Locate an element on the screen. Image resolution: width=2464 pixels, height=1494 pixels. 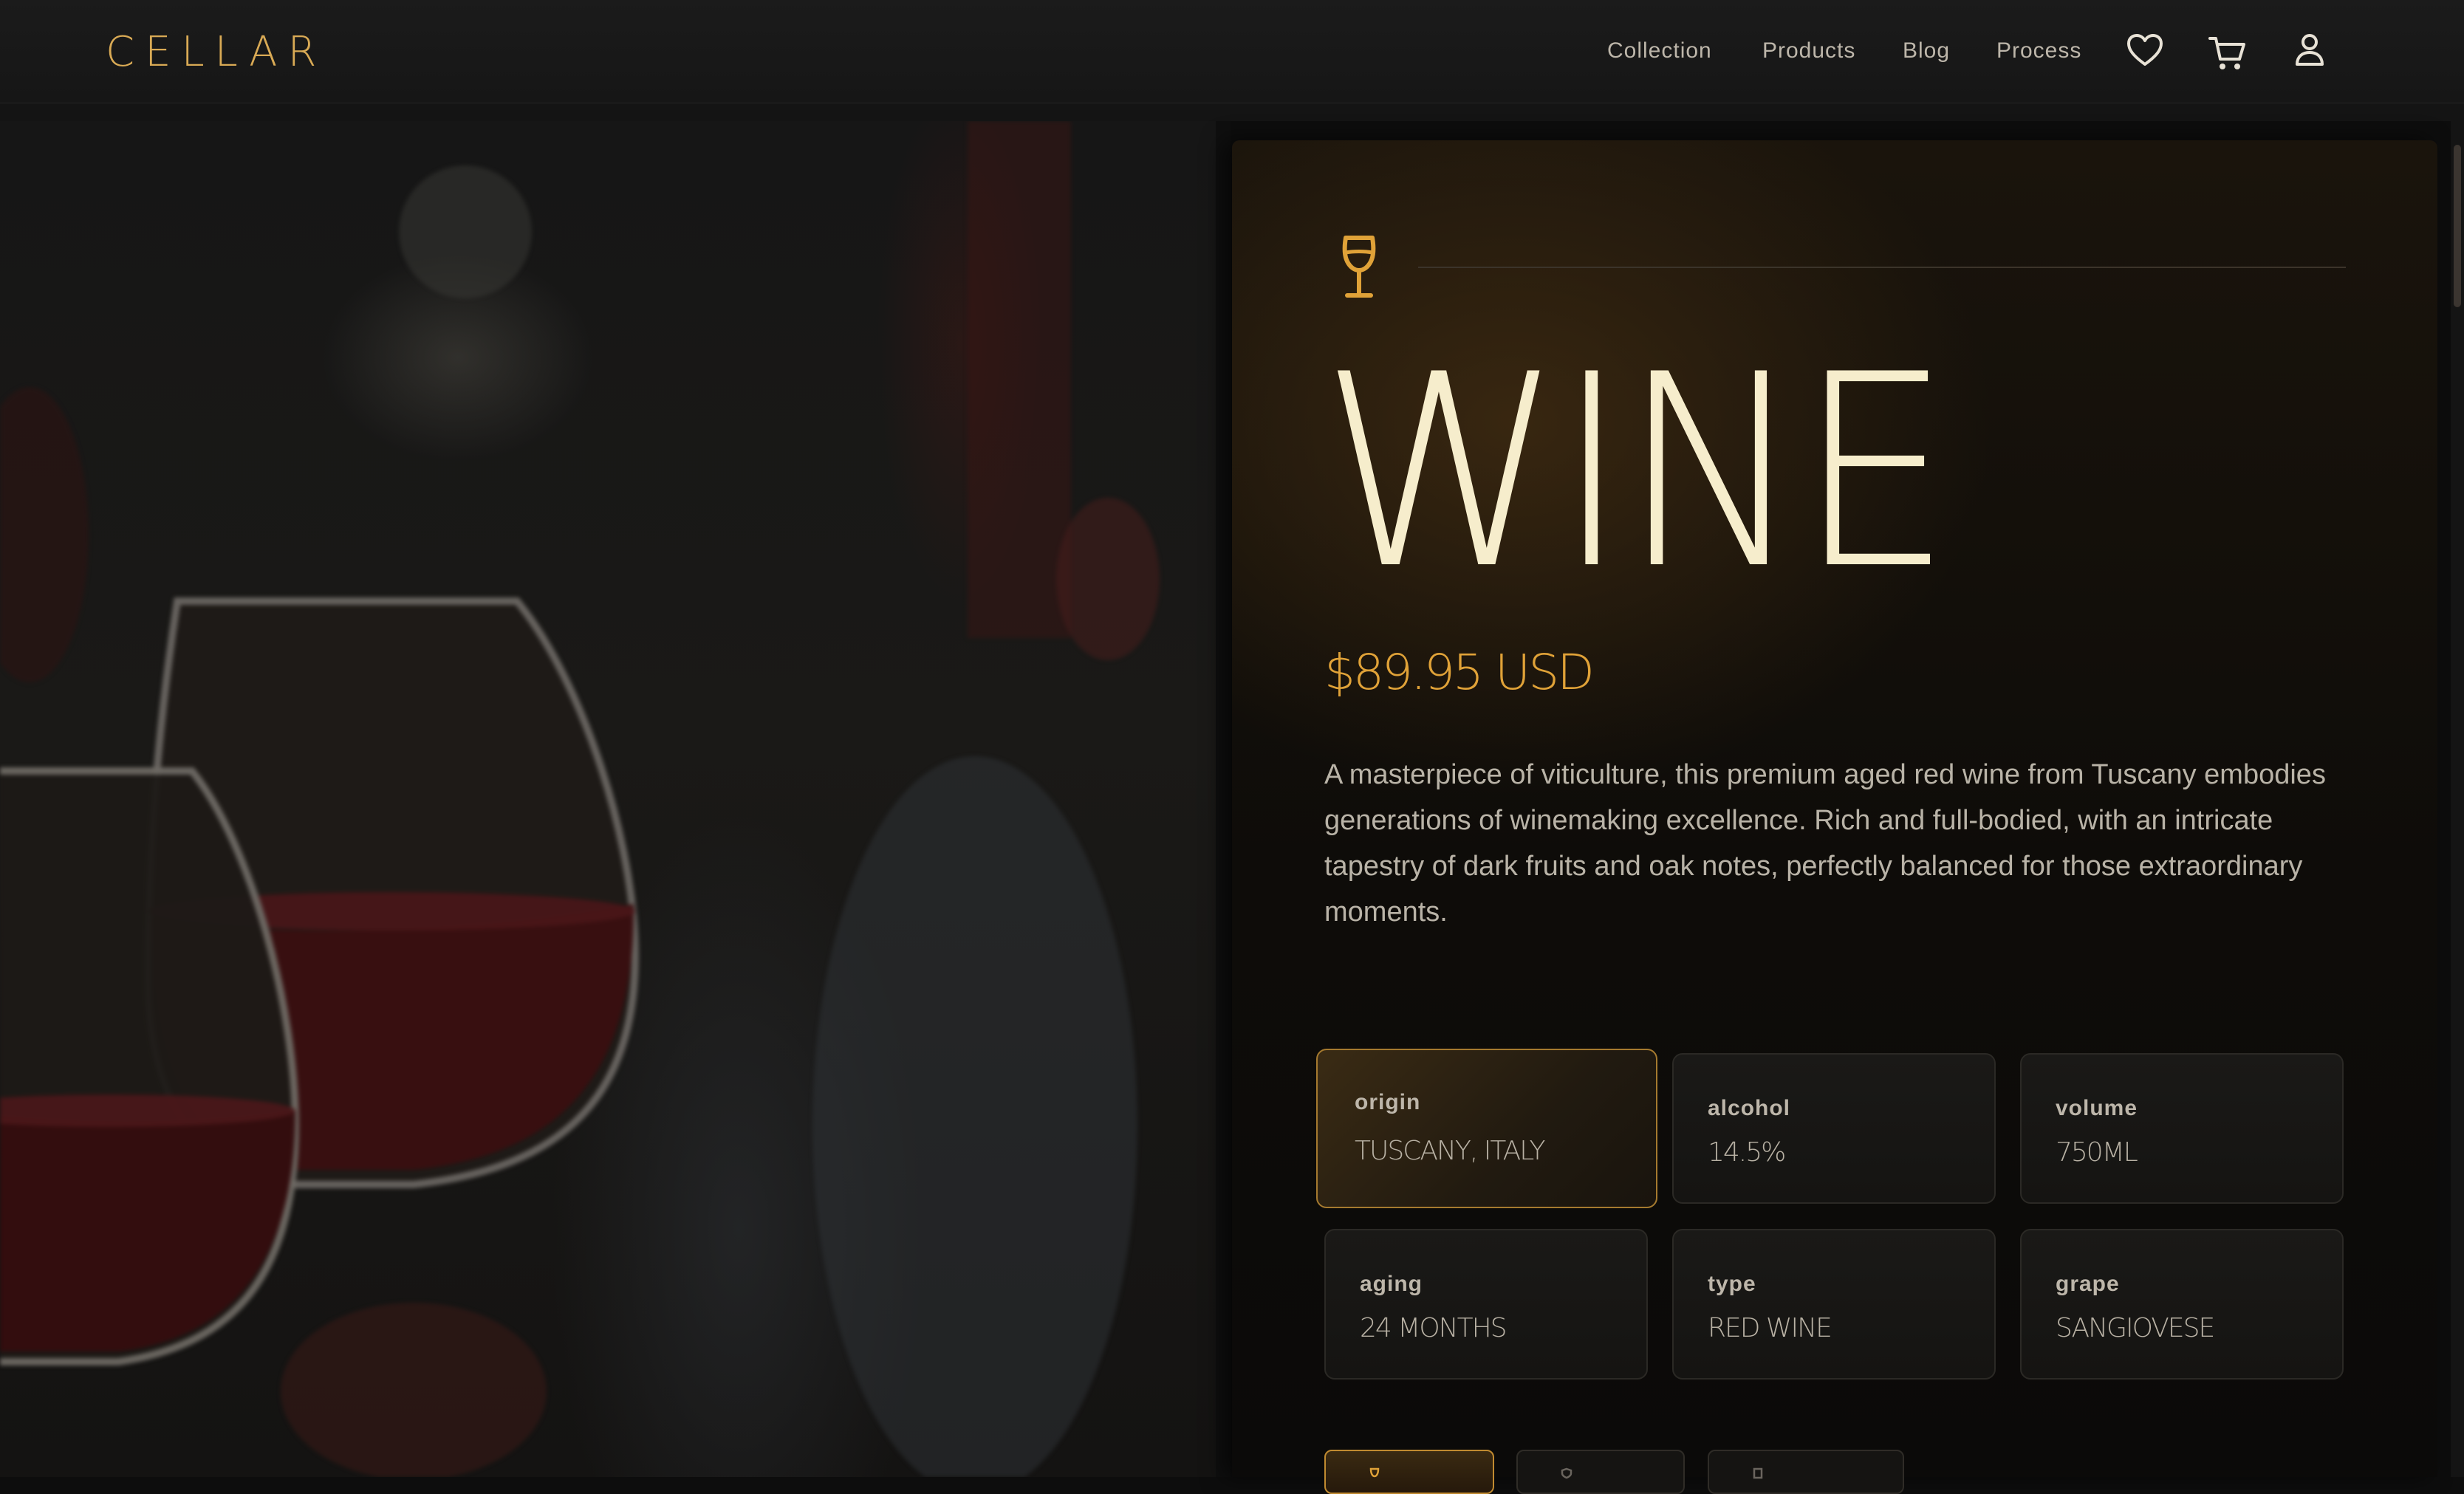
spec-card-type: type RED WINE is located at coordinates (1834, 1304).